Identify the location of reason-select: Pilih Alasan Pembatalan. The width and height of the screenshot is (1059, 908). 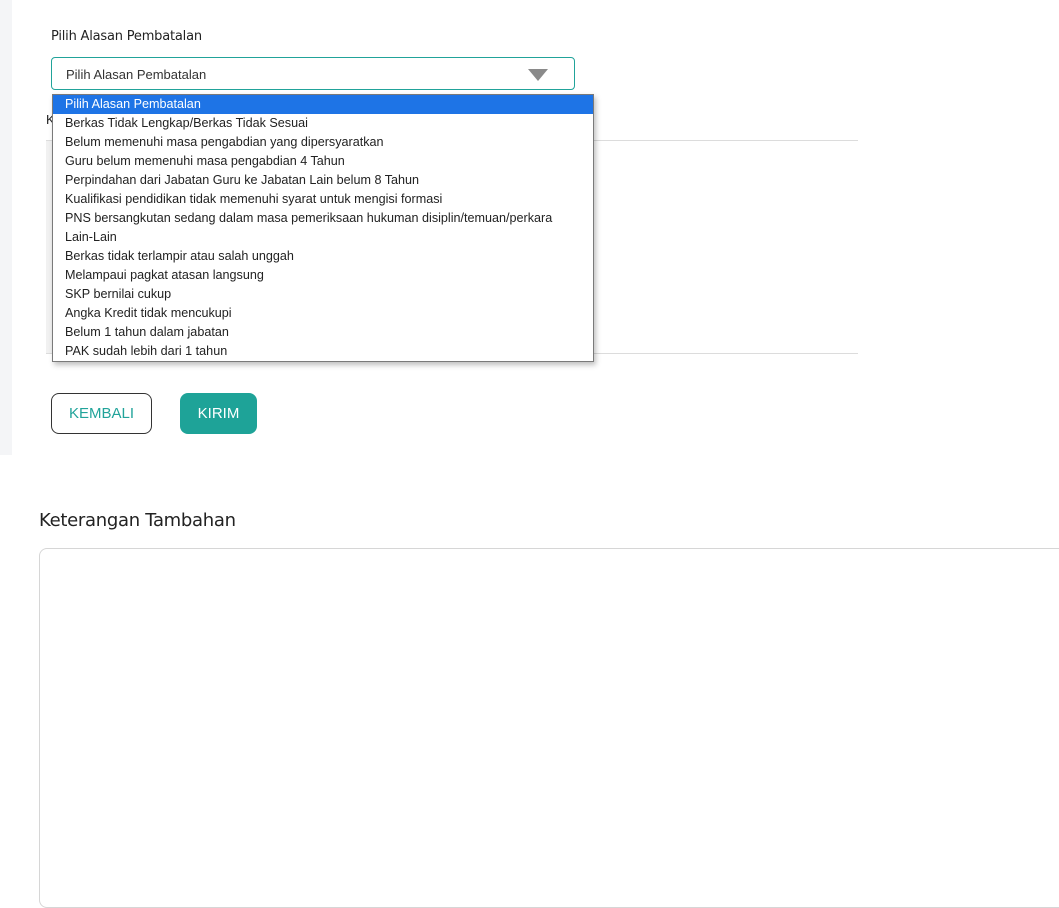
(313, 73).